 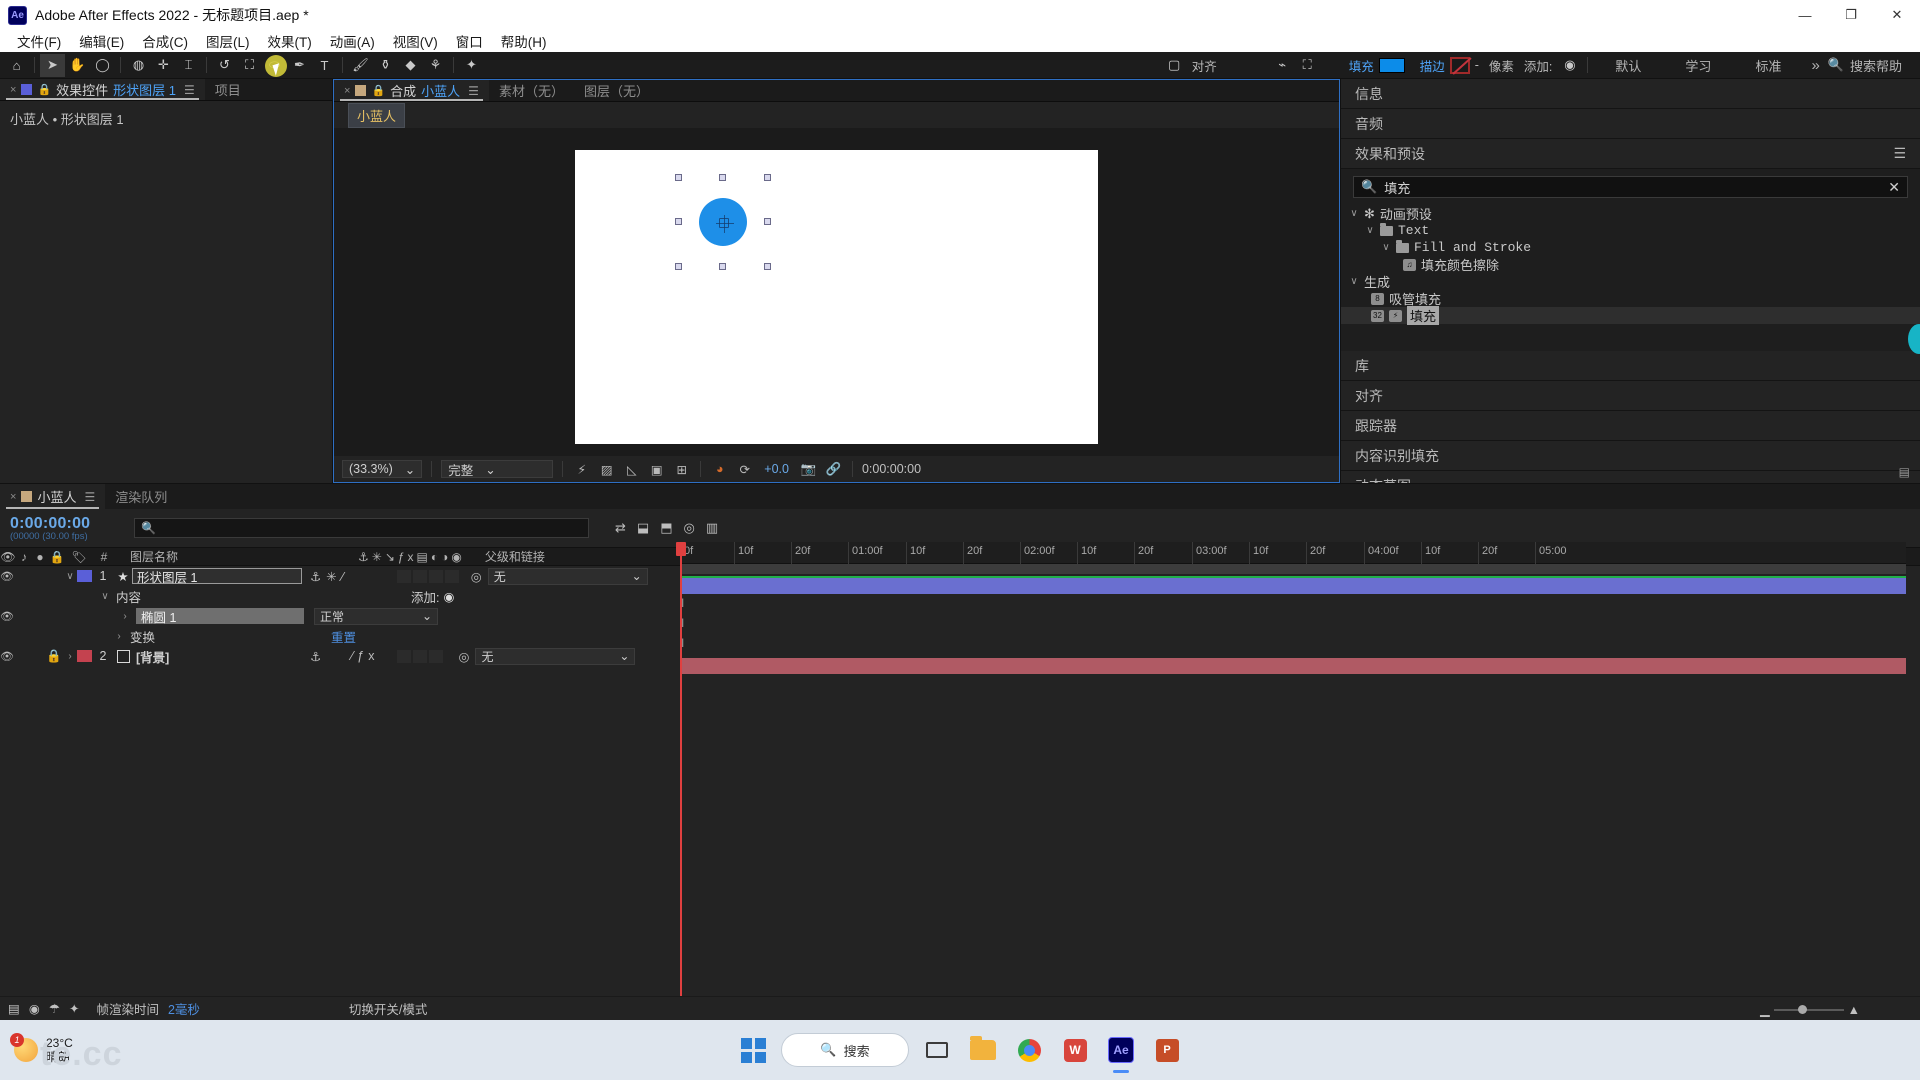 I want to click on tab-timeline-comp: × 小蓝人 ☰, so click(x=53, y=496).